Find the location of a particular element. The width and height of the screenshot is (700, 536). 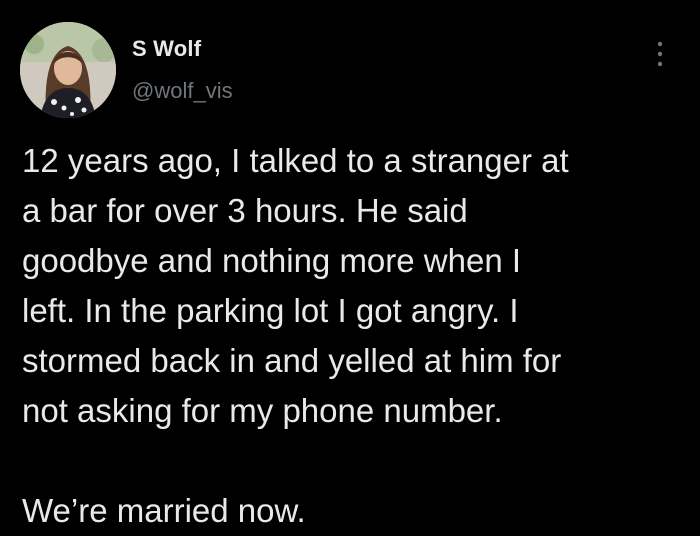

more-vertical-icon is located at coordinates (660, 54).